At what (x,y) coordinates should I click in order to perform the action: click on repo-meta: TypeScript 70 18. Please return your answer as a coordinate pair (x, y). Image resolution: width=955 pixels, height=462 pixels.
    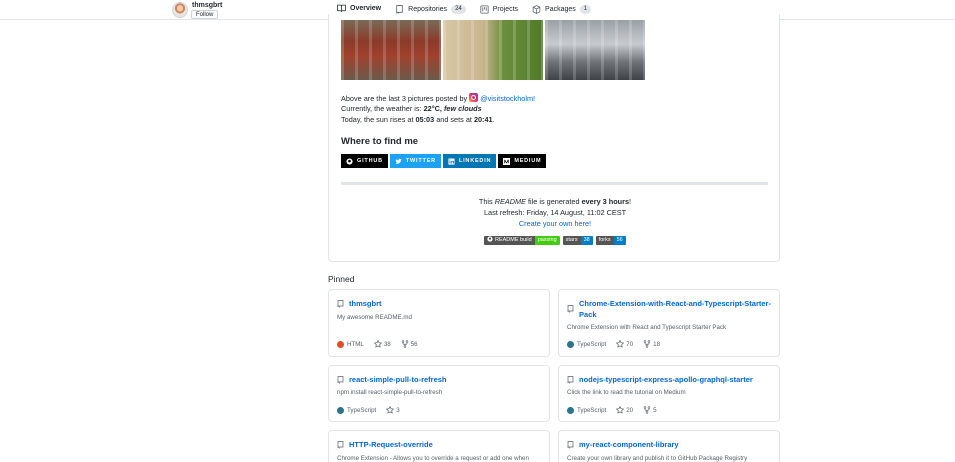
    Looking at the image, I should click on (613, 344).